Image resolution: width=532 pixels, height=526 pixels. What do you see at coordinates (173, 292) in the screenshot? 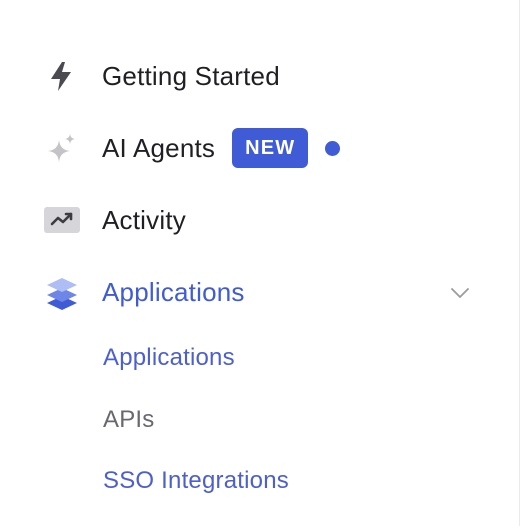
I see `sidebar-item-label: Applications` at bounding box center [173, 292].